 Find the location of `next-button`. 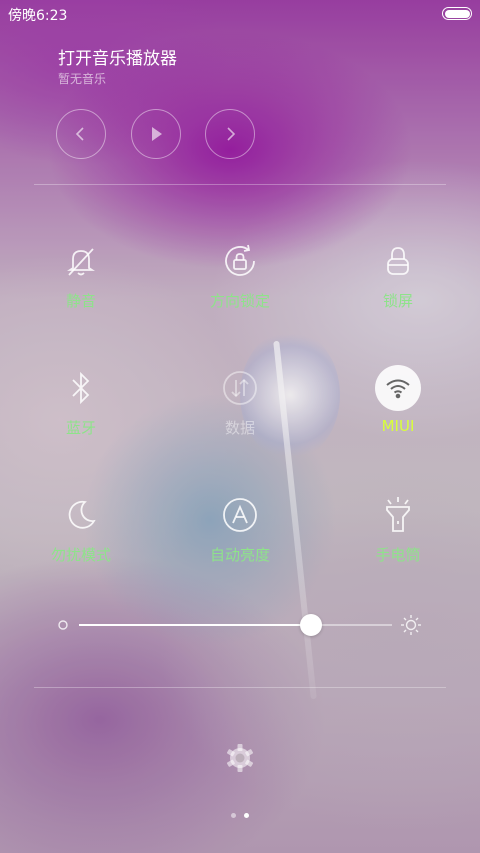

next-button is located at coordinates (230, 134).